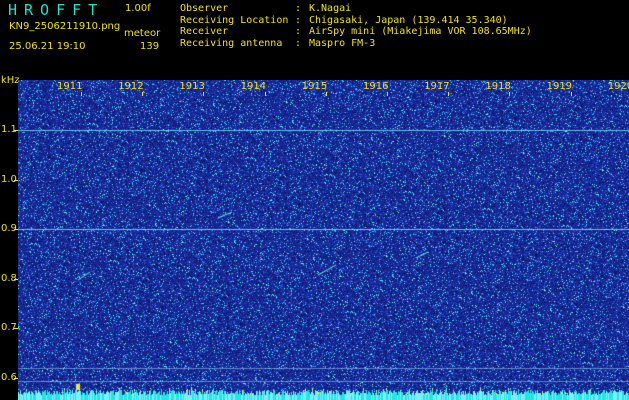  What do you see at coordinates (253, 86) in the screenshot?
I see `time-tick-label: 1914` at bounding box center [253, 86].